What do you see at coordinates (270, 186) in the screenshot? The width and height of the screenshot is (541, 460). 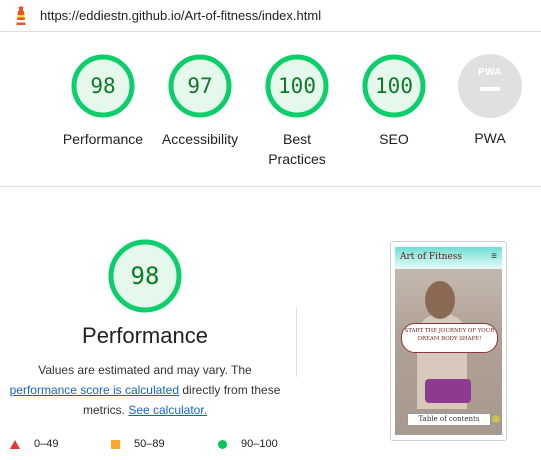 I see `section-divider` at bounding box center [270, 186].